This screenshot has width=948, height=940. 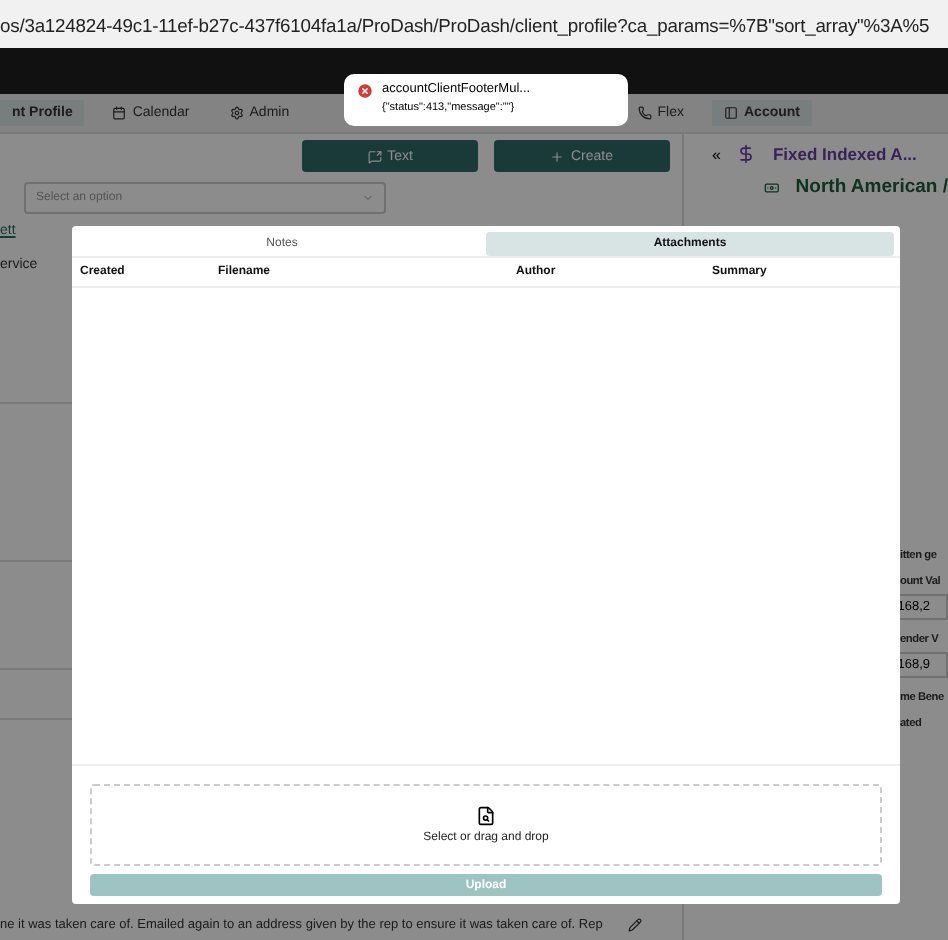 What do you see at coordinates (119, 113) in the screenshot?
I see `calendar-icon` at bounding box center [119, 113].